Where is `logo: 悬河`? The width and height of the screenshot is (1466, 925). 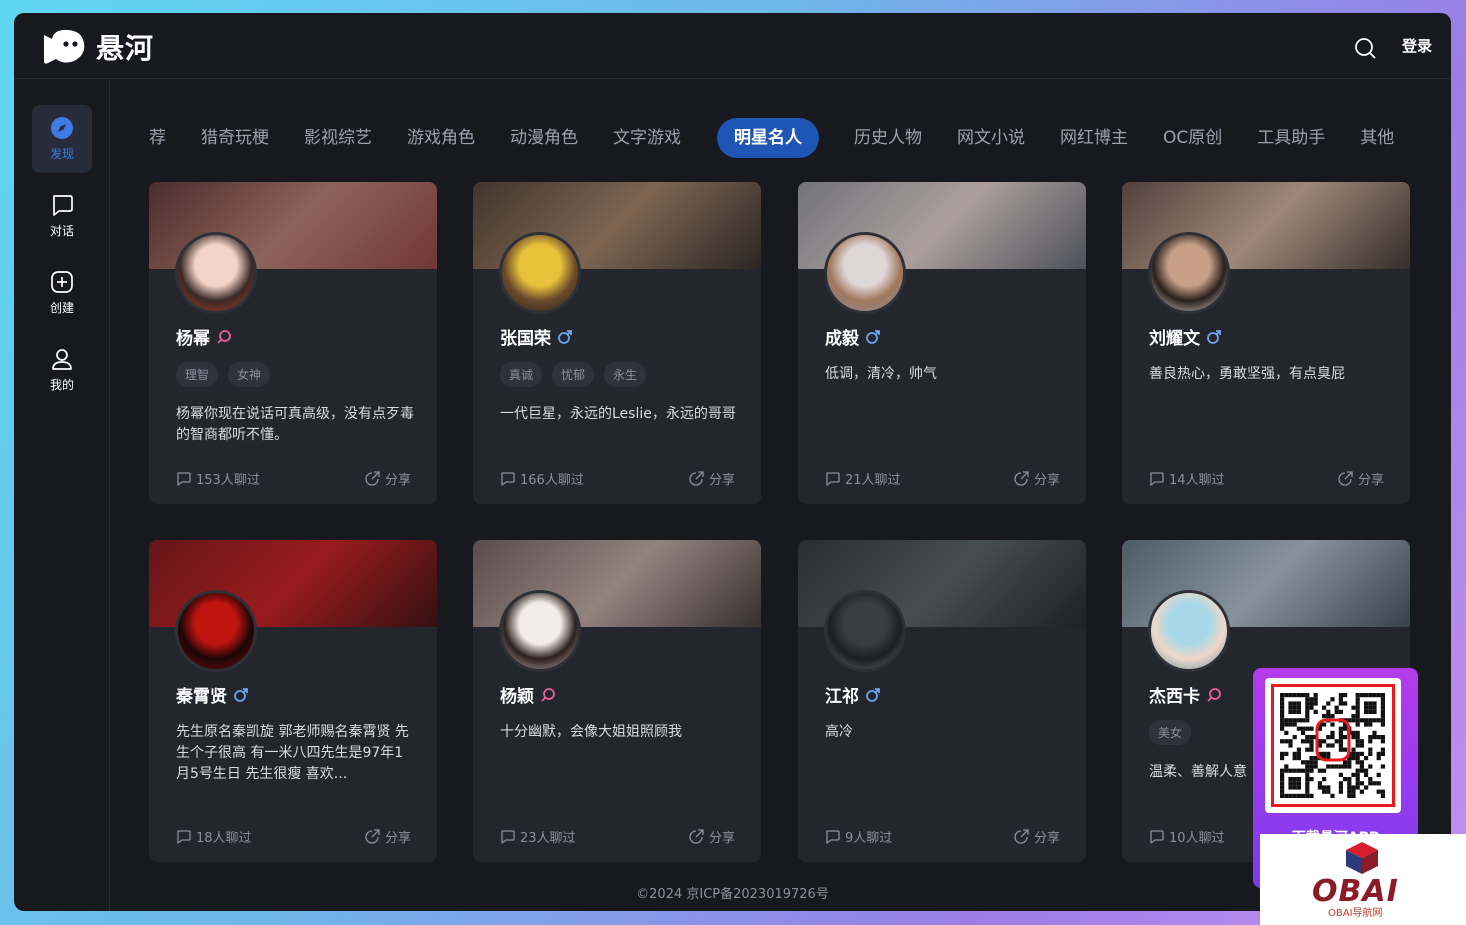
logo: 悬河 is located at coordinates (97, 47).